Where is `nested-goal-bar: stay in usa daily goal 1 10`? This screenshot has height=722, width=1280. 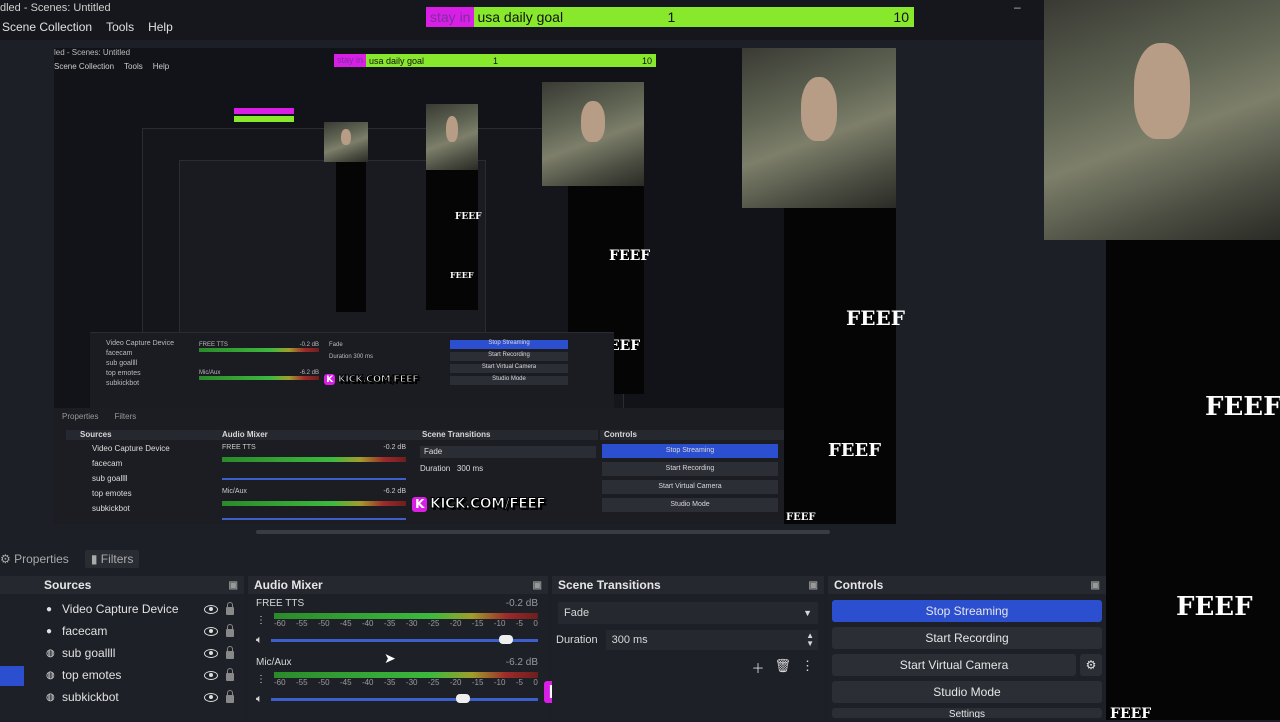 nested-goal-bar: stay in usa daily goal 1 10 is located at coordinates (495, 60).